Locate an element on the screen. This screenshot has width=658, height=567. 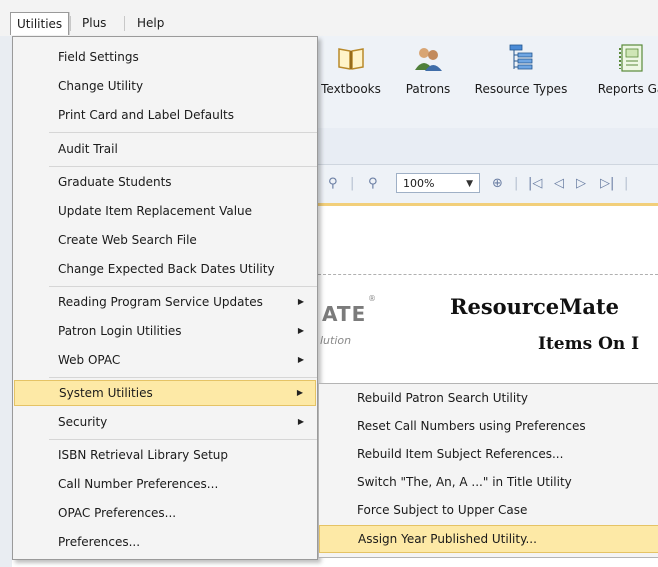
zoom-select: 100% ▼ is located at coordinates (438, 183).